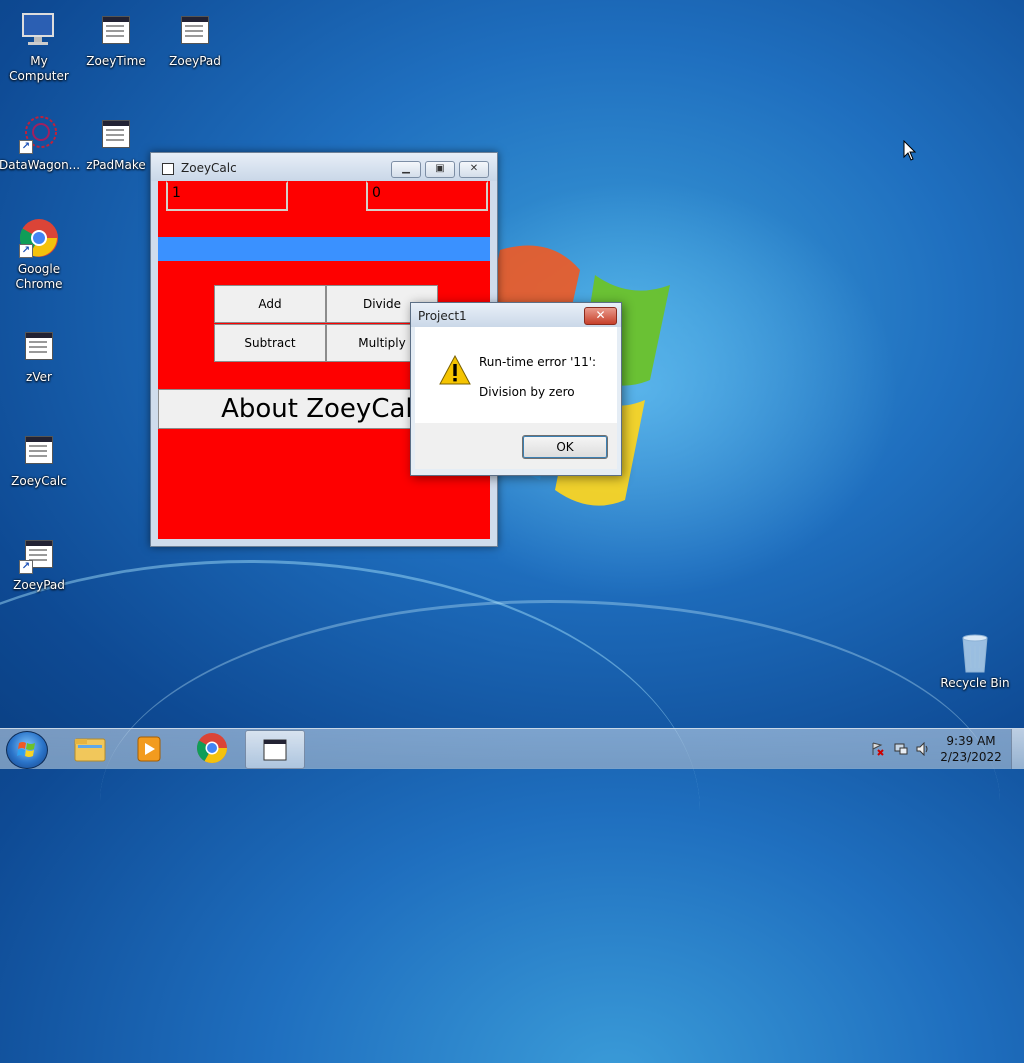 The image size is (1024, 1063). I want to click on dialog-body: Run-time error '11': Division by zero, so click(516, 375).